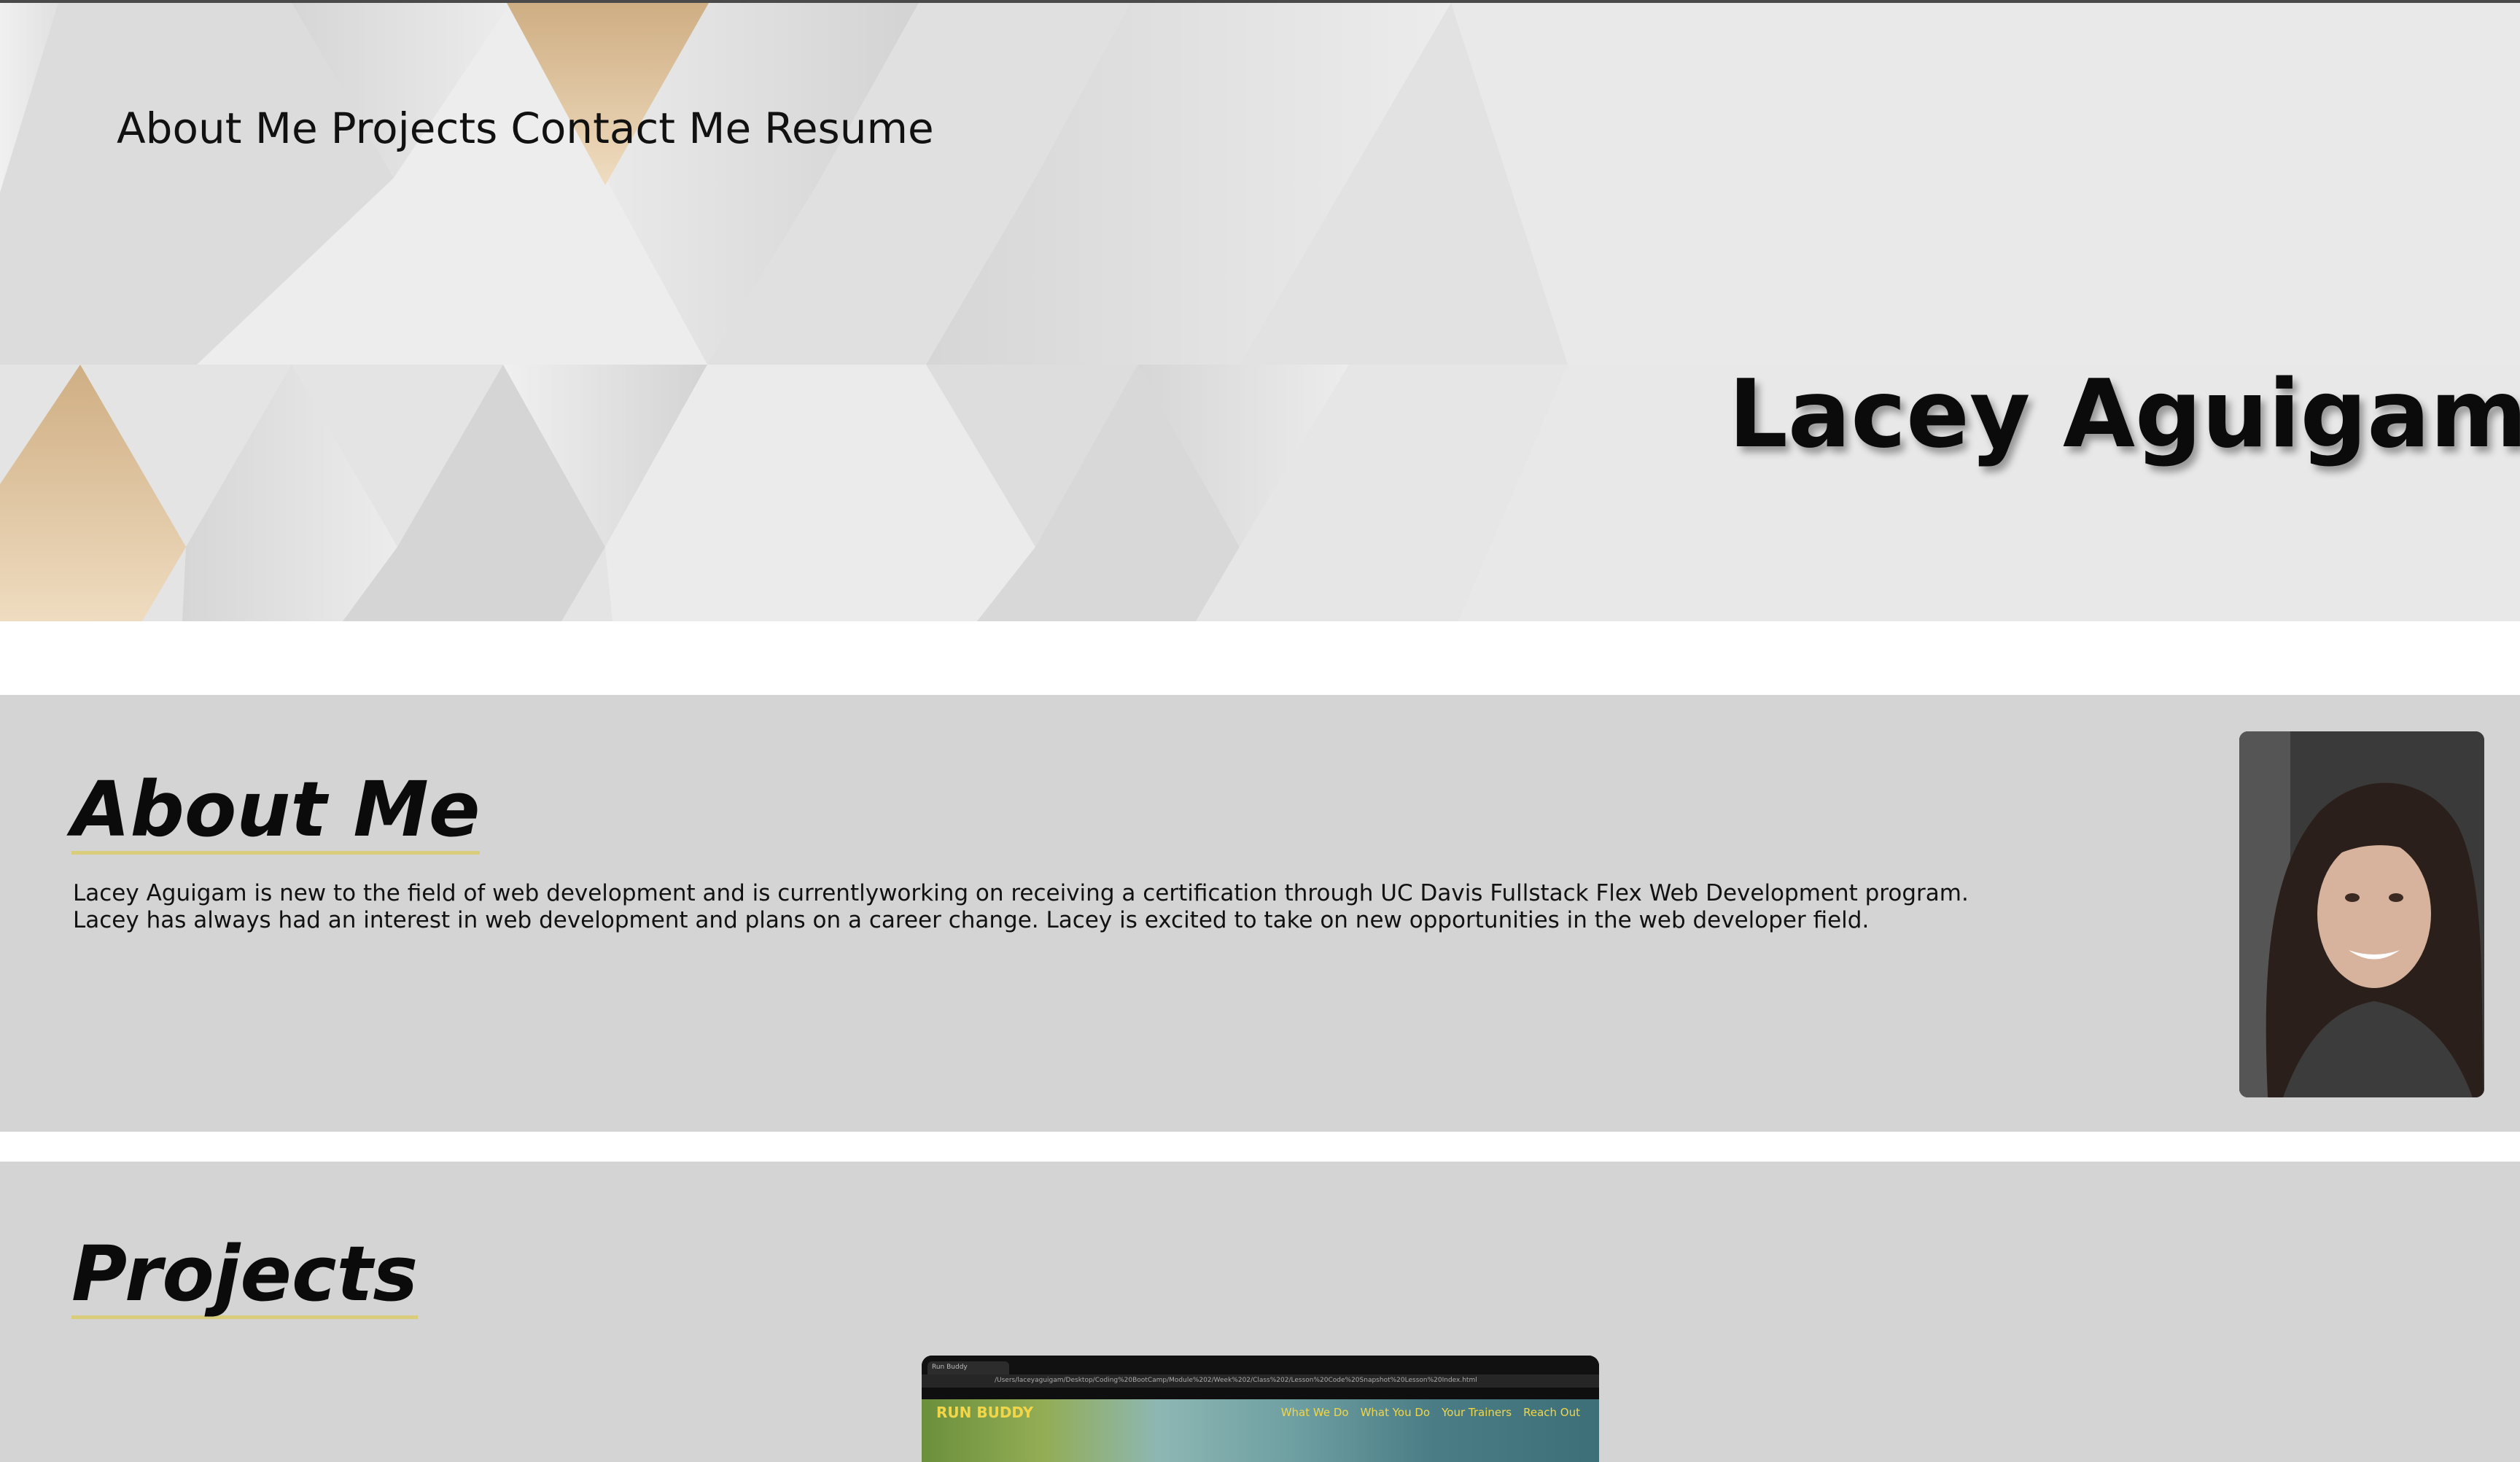 This screenshot has width=2520, height=1462. I want to click on profile-photo, so click(2361, 914).